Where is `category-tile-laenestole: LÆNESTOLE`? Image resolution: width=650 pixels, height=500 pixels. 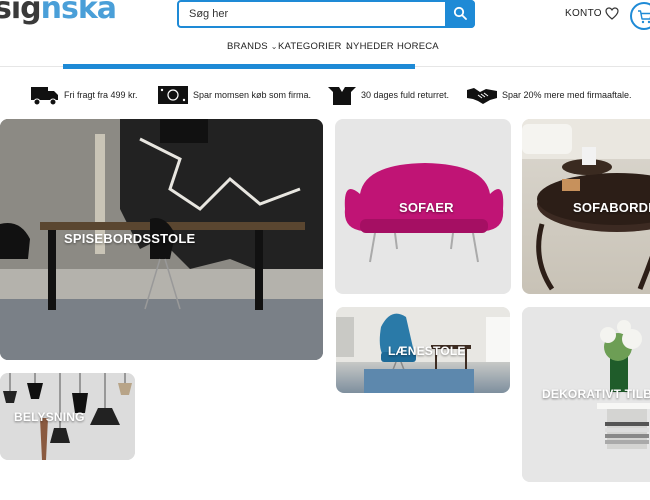 category-tile-laenestole: LÆNESTOLE is located at coordinates (423, 350).